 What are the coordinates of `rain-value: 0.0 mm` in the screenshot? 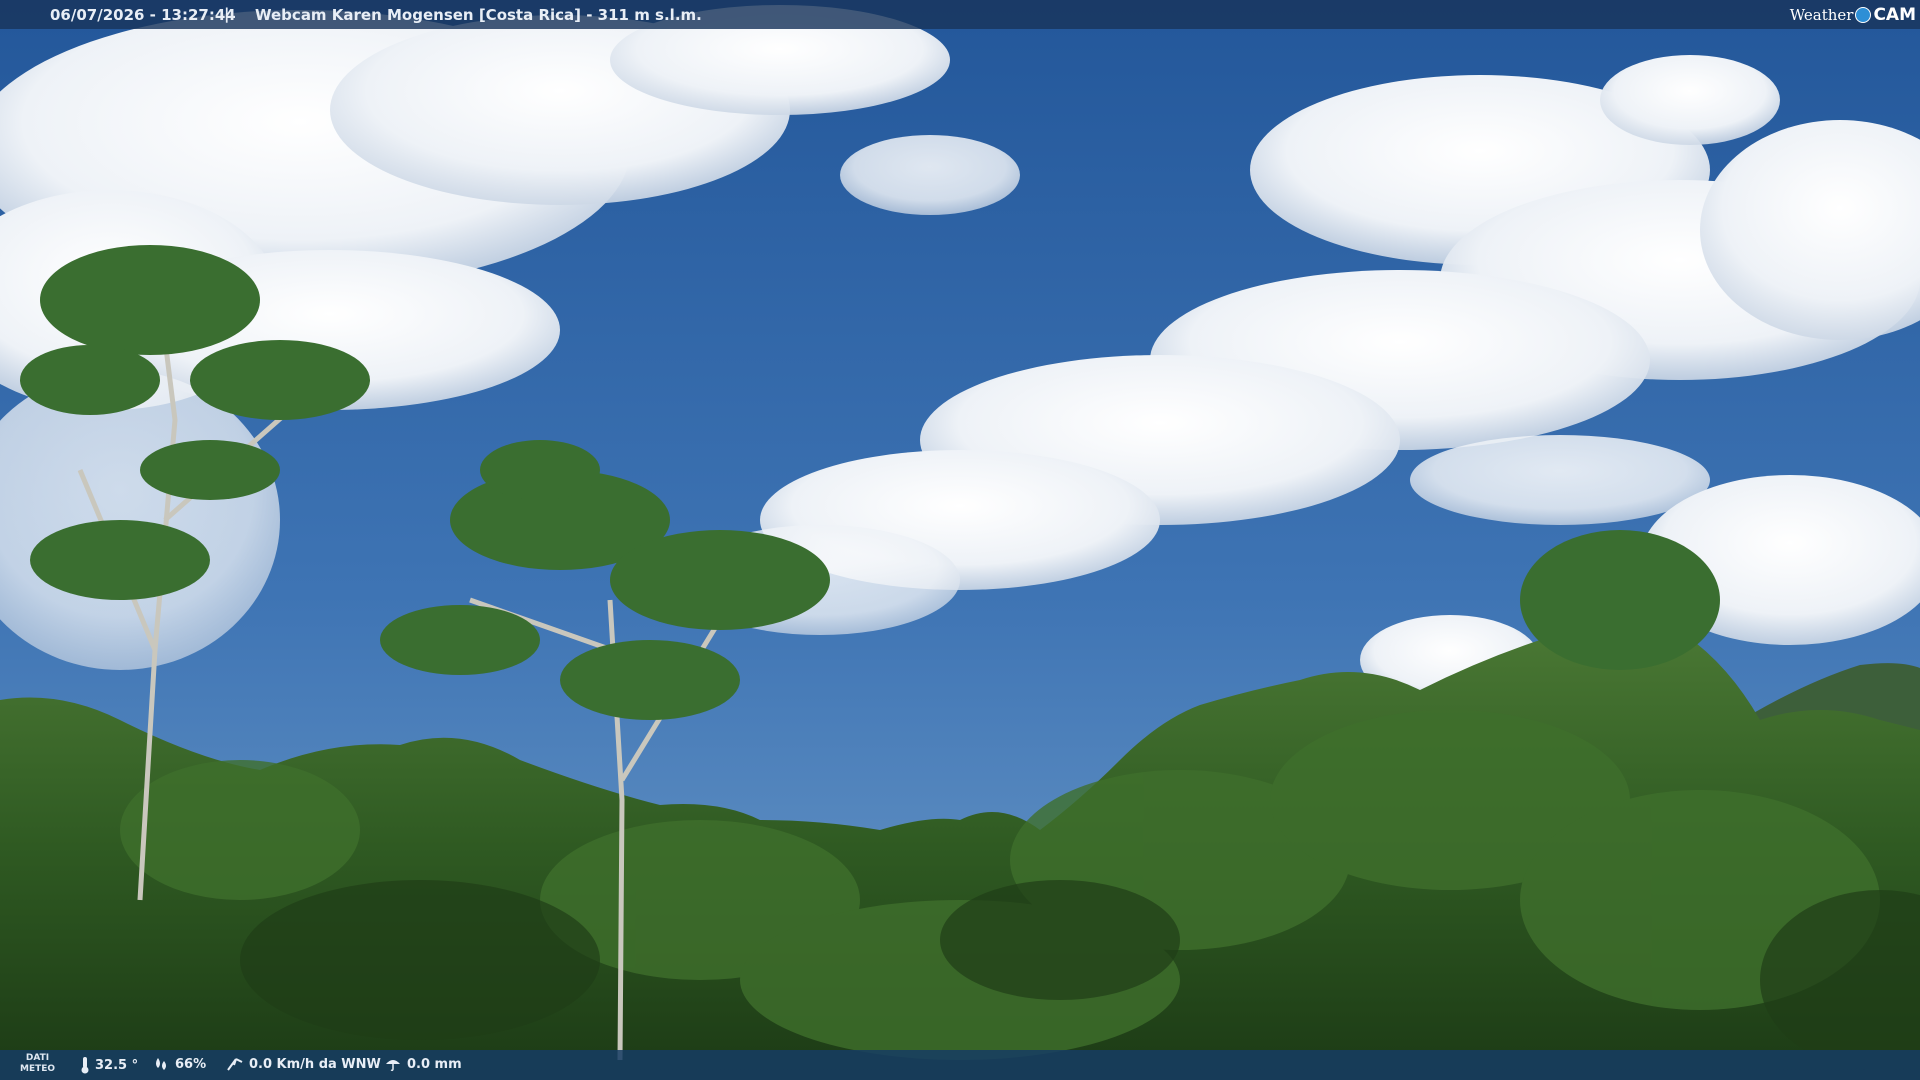 It's located at (434, 1064).